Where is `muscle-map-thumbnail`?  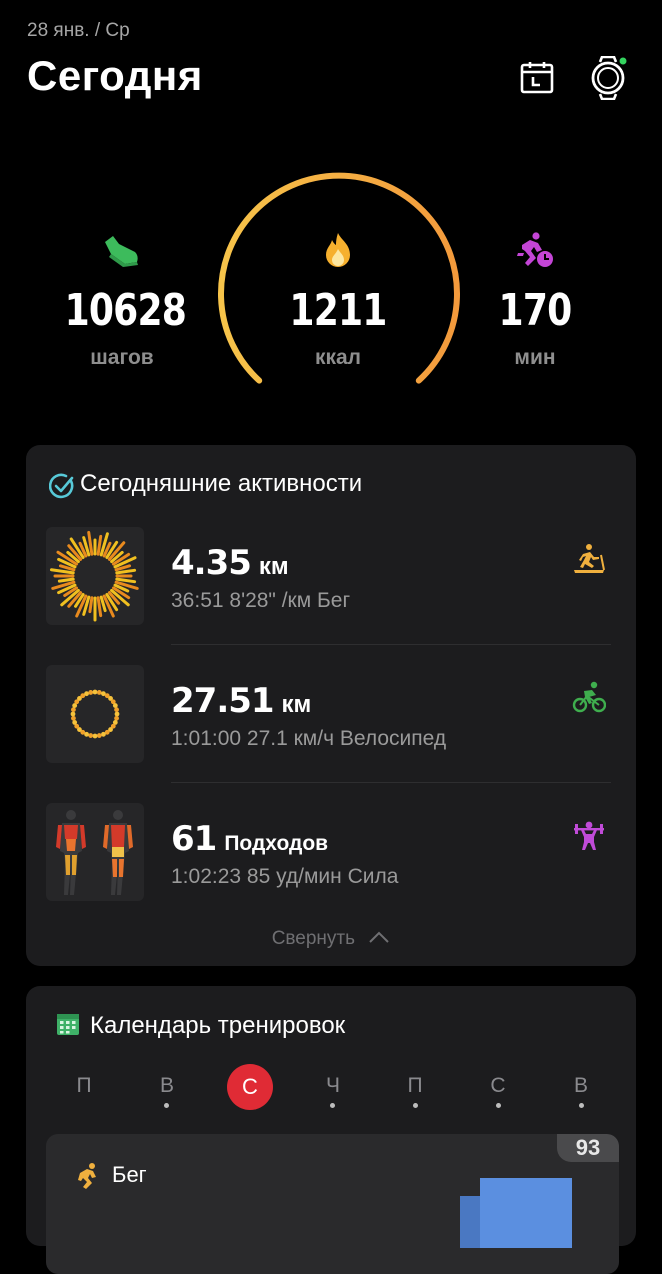 muscle-map-thumbnail is located at coordinates (95, 852).